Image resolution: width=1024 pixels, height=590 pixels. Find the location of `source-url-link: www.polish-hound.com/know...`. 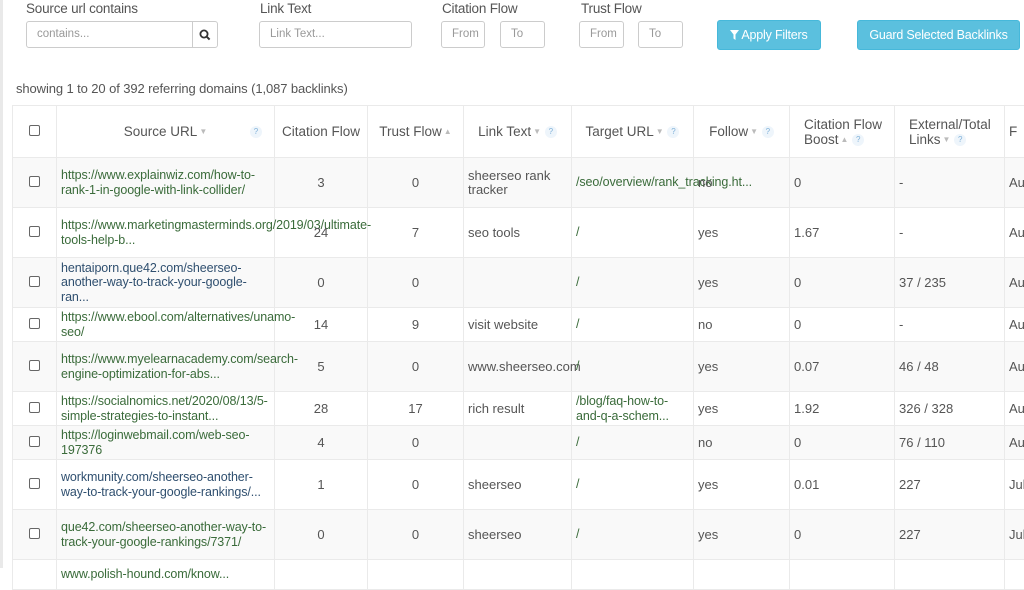

source-url-link: www.polish-hound.com/know... is located at coordinates (145, 574).